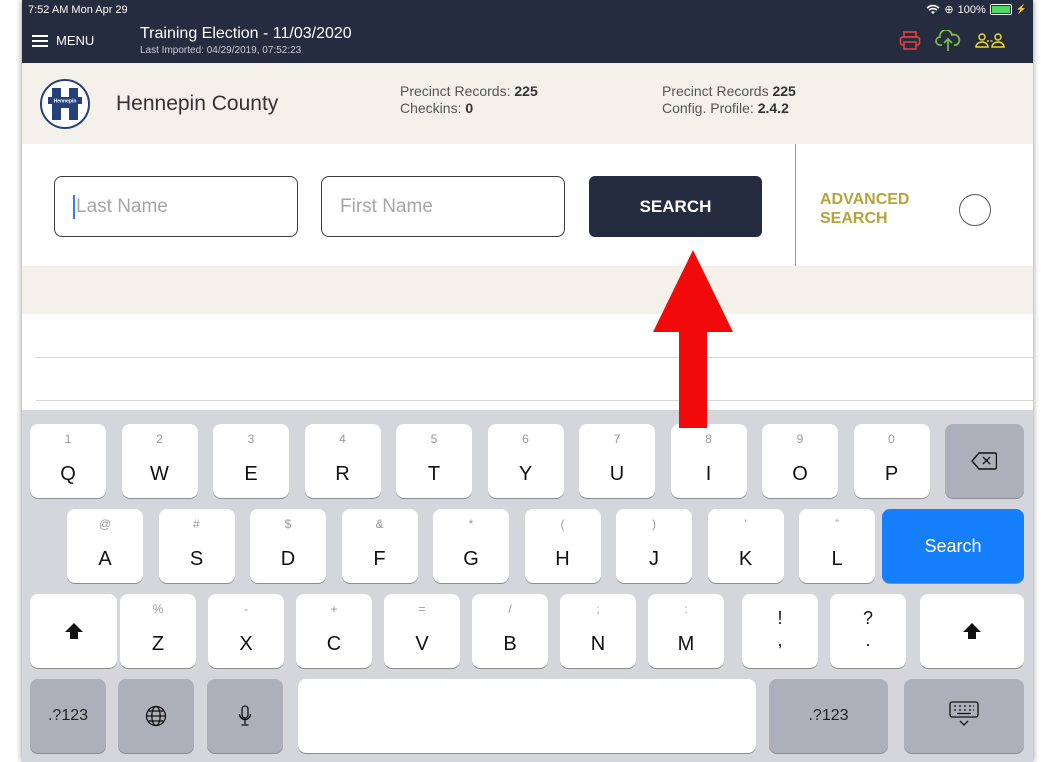  Describe the element at coordinates (196, 546) in the screenshot. I see `key-s: # S` at that location.